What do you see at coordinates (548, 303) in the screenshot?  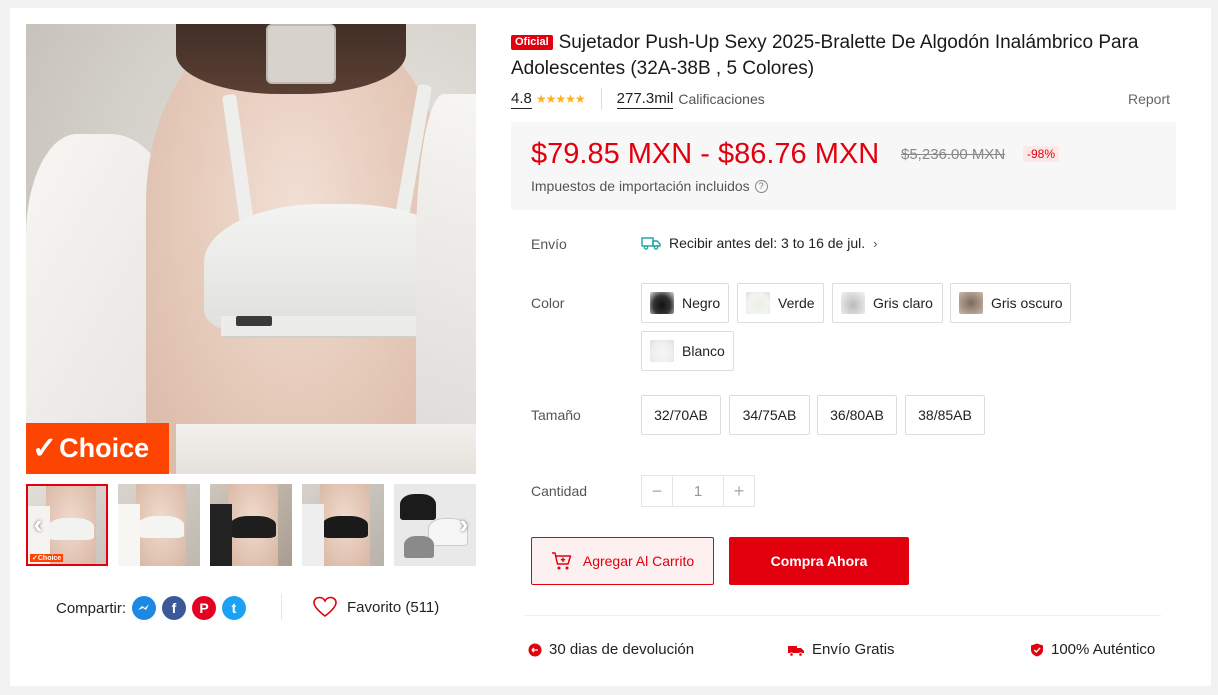 I see `color-label: Color` at bounding box center [548, 303].